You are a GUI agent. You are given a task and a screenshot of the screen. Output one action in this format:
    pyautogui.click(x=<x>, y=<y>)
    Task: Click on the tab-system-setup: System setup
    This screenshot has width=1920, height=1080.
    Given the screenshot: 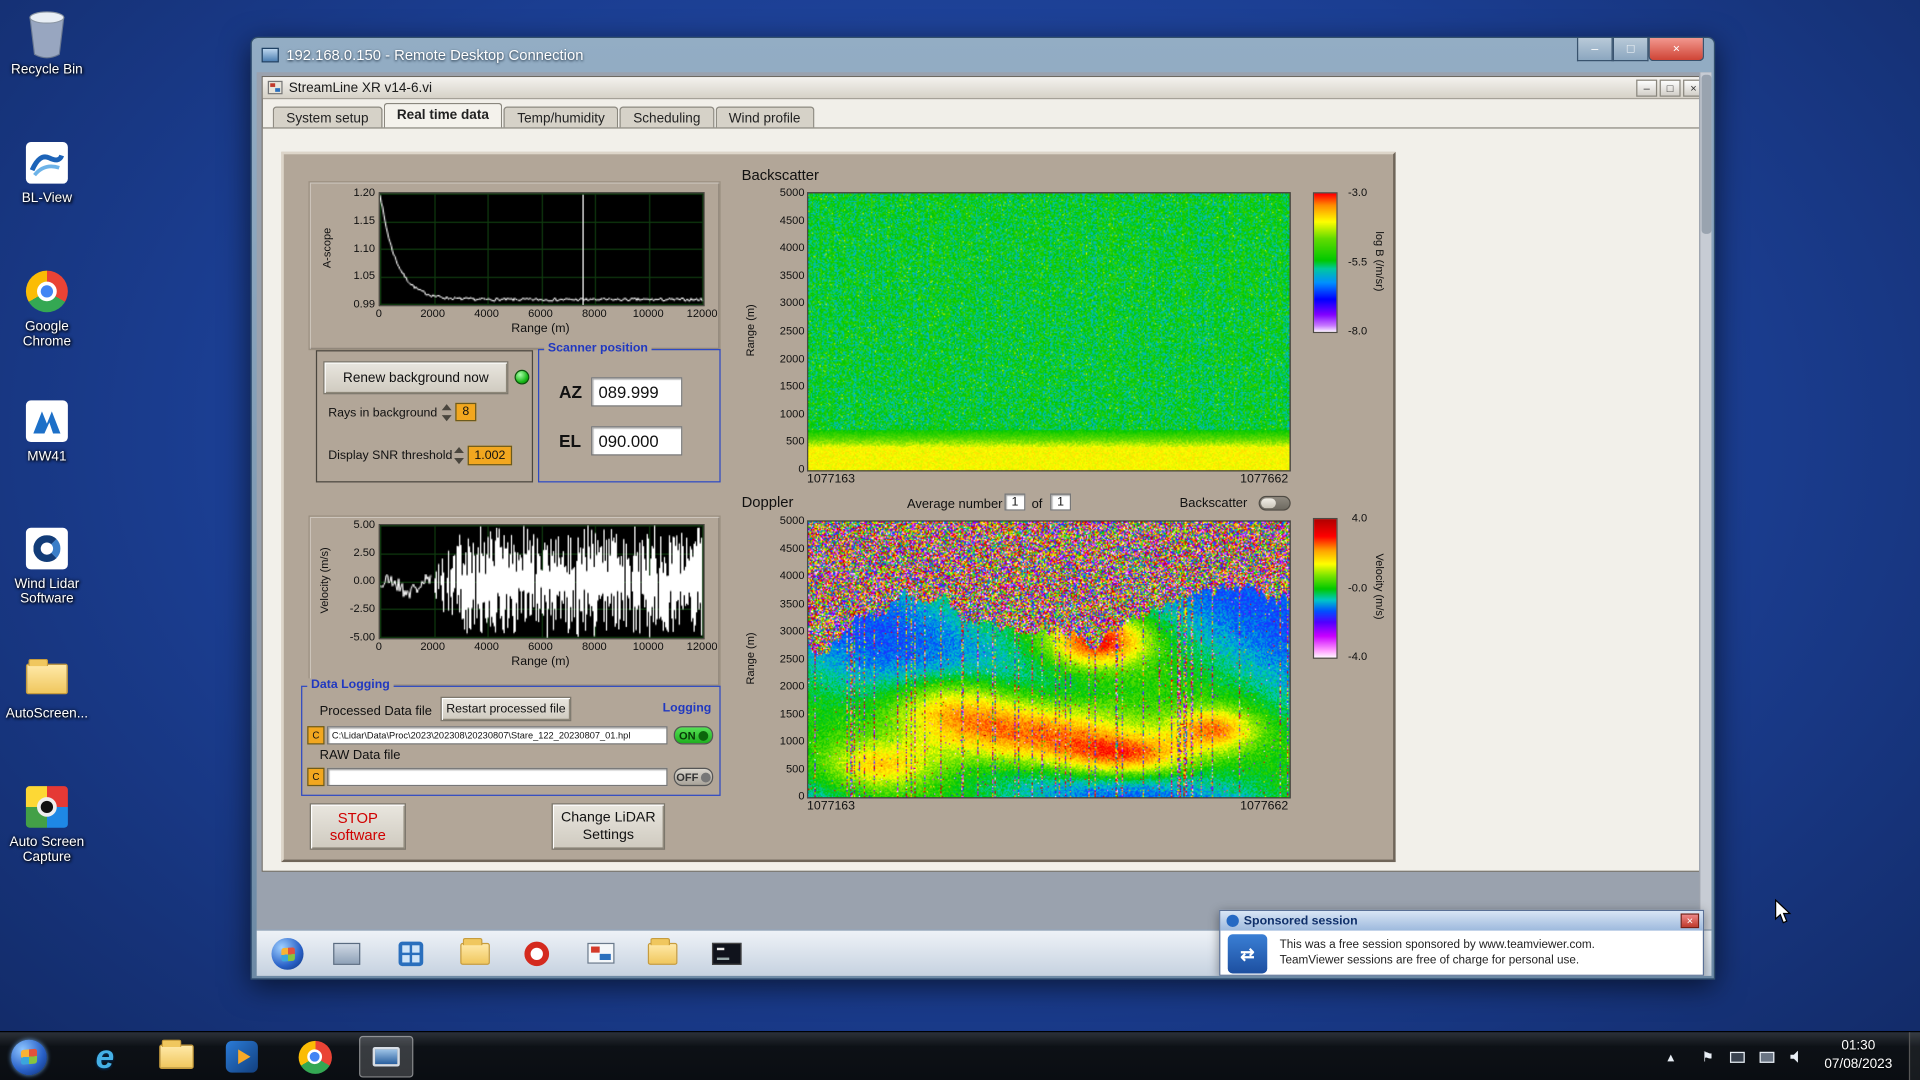 What is the action you would take?
    pyautogui.click(x=327, y=117)
    